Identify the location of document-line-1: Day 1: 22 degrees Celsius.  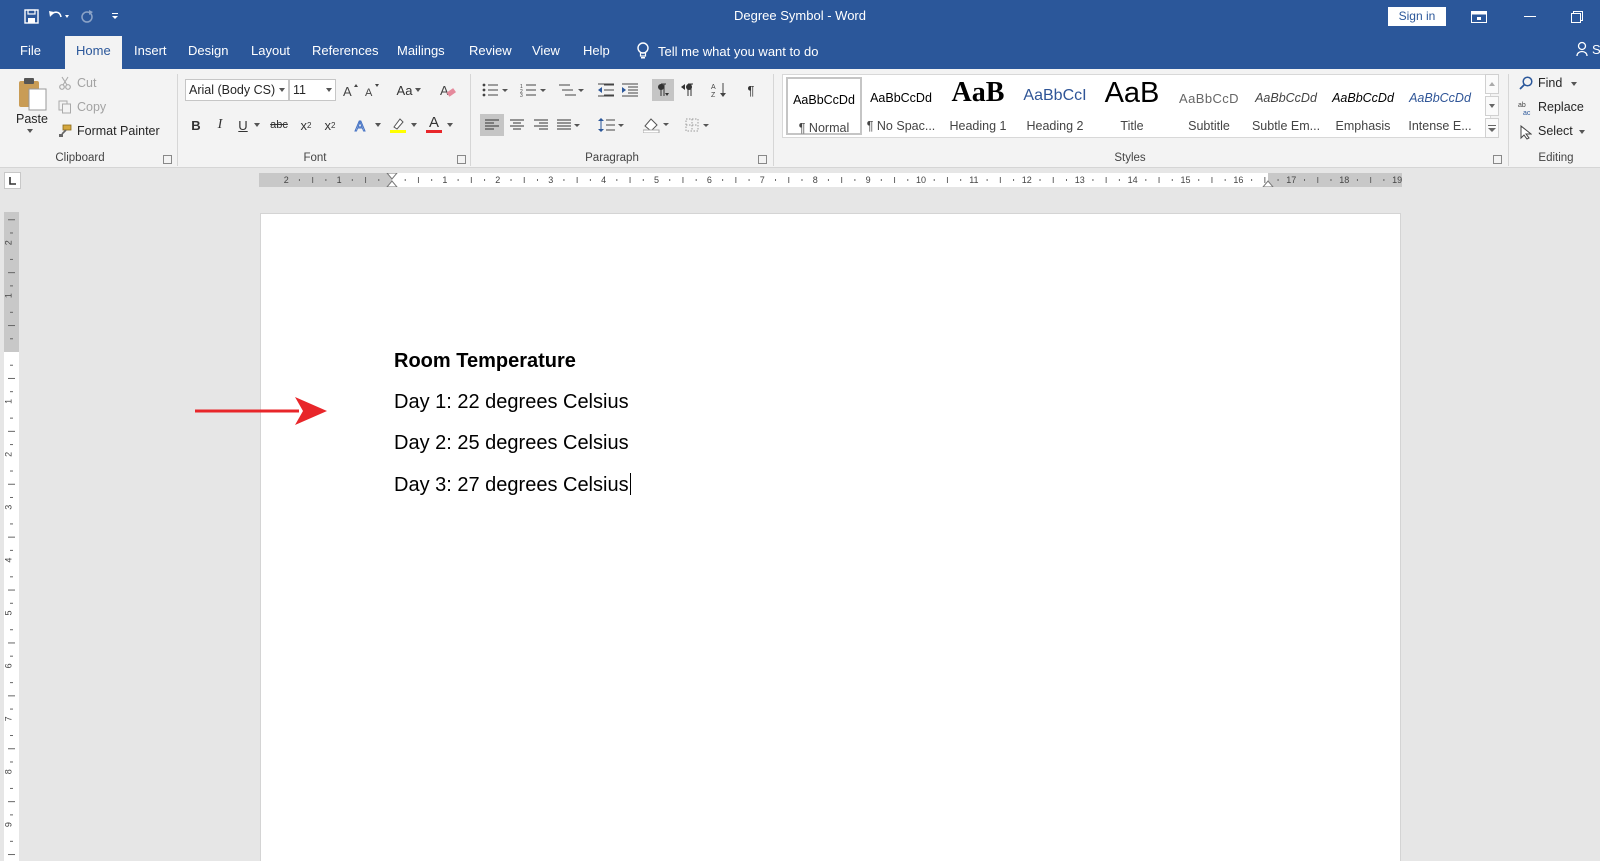
(511, 402).